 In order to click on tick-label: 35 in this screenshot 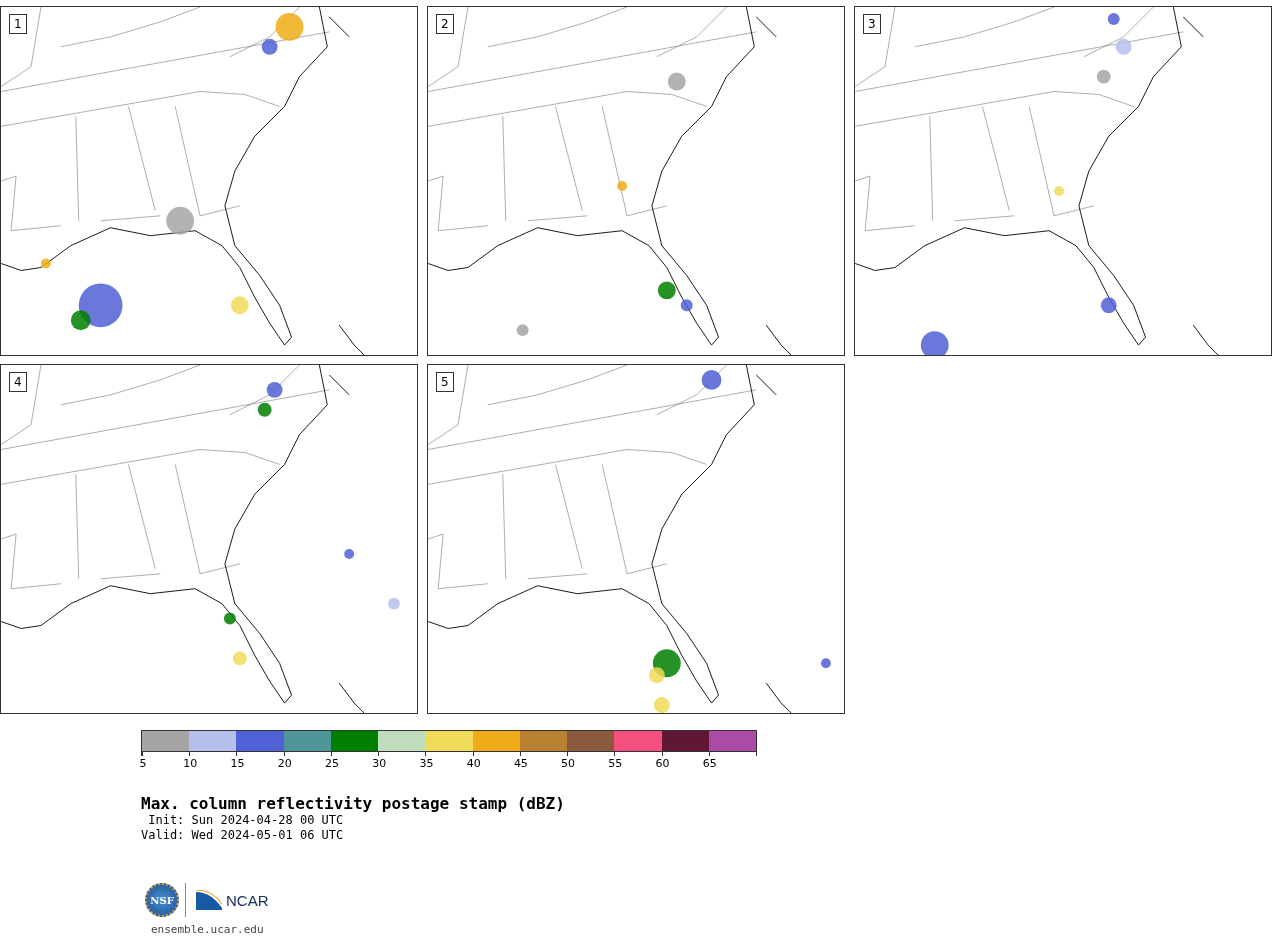, I will do `click(426, 763)`.